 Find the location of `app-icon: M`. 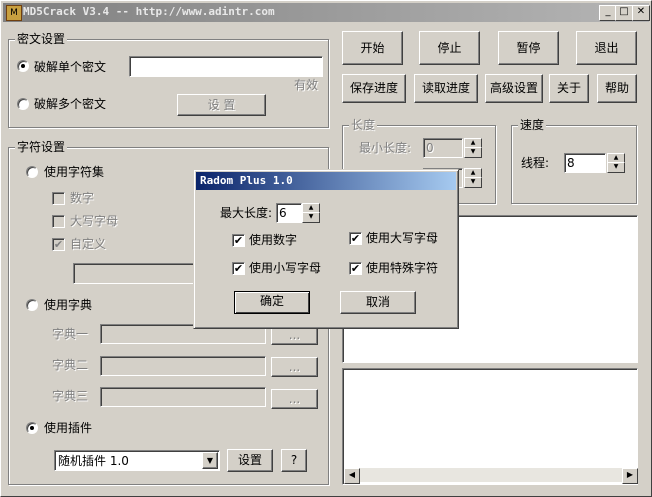

app-icon: M is located at coordinates (14, 13).